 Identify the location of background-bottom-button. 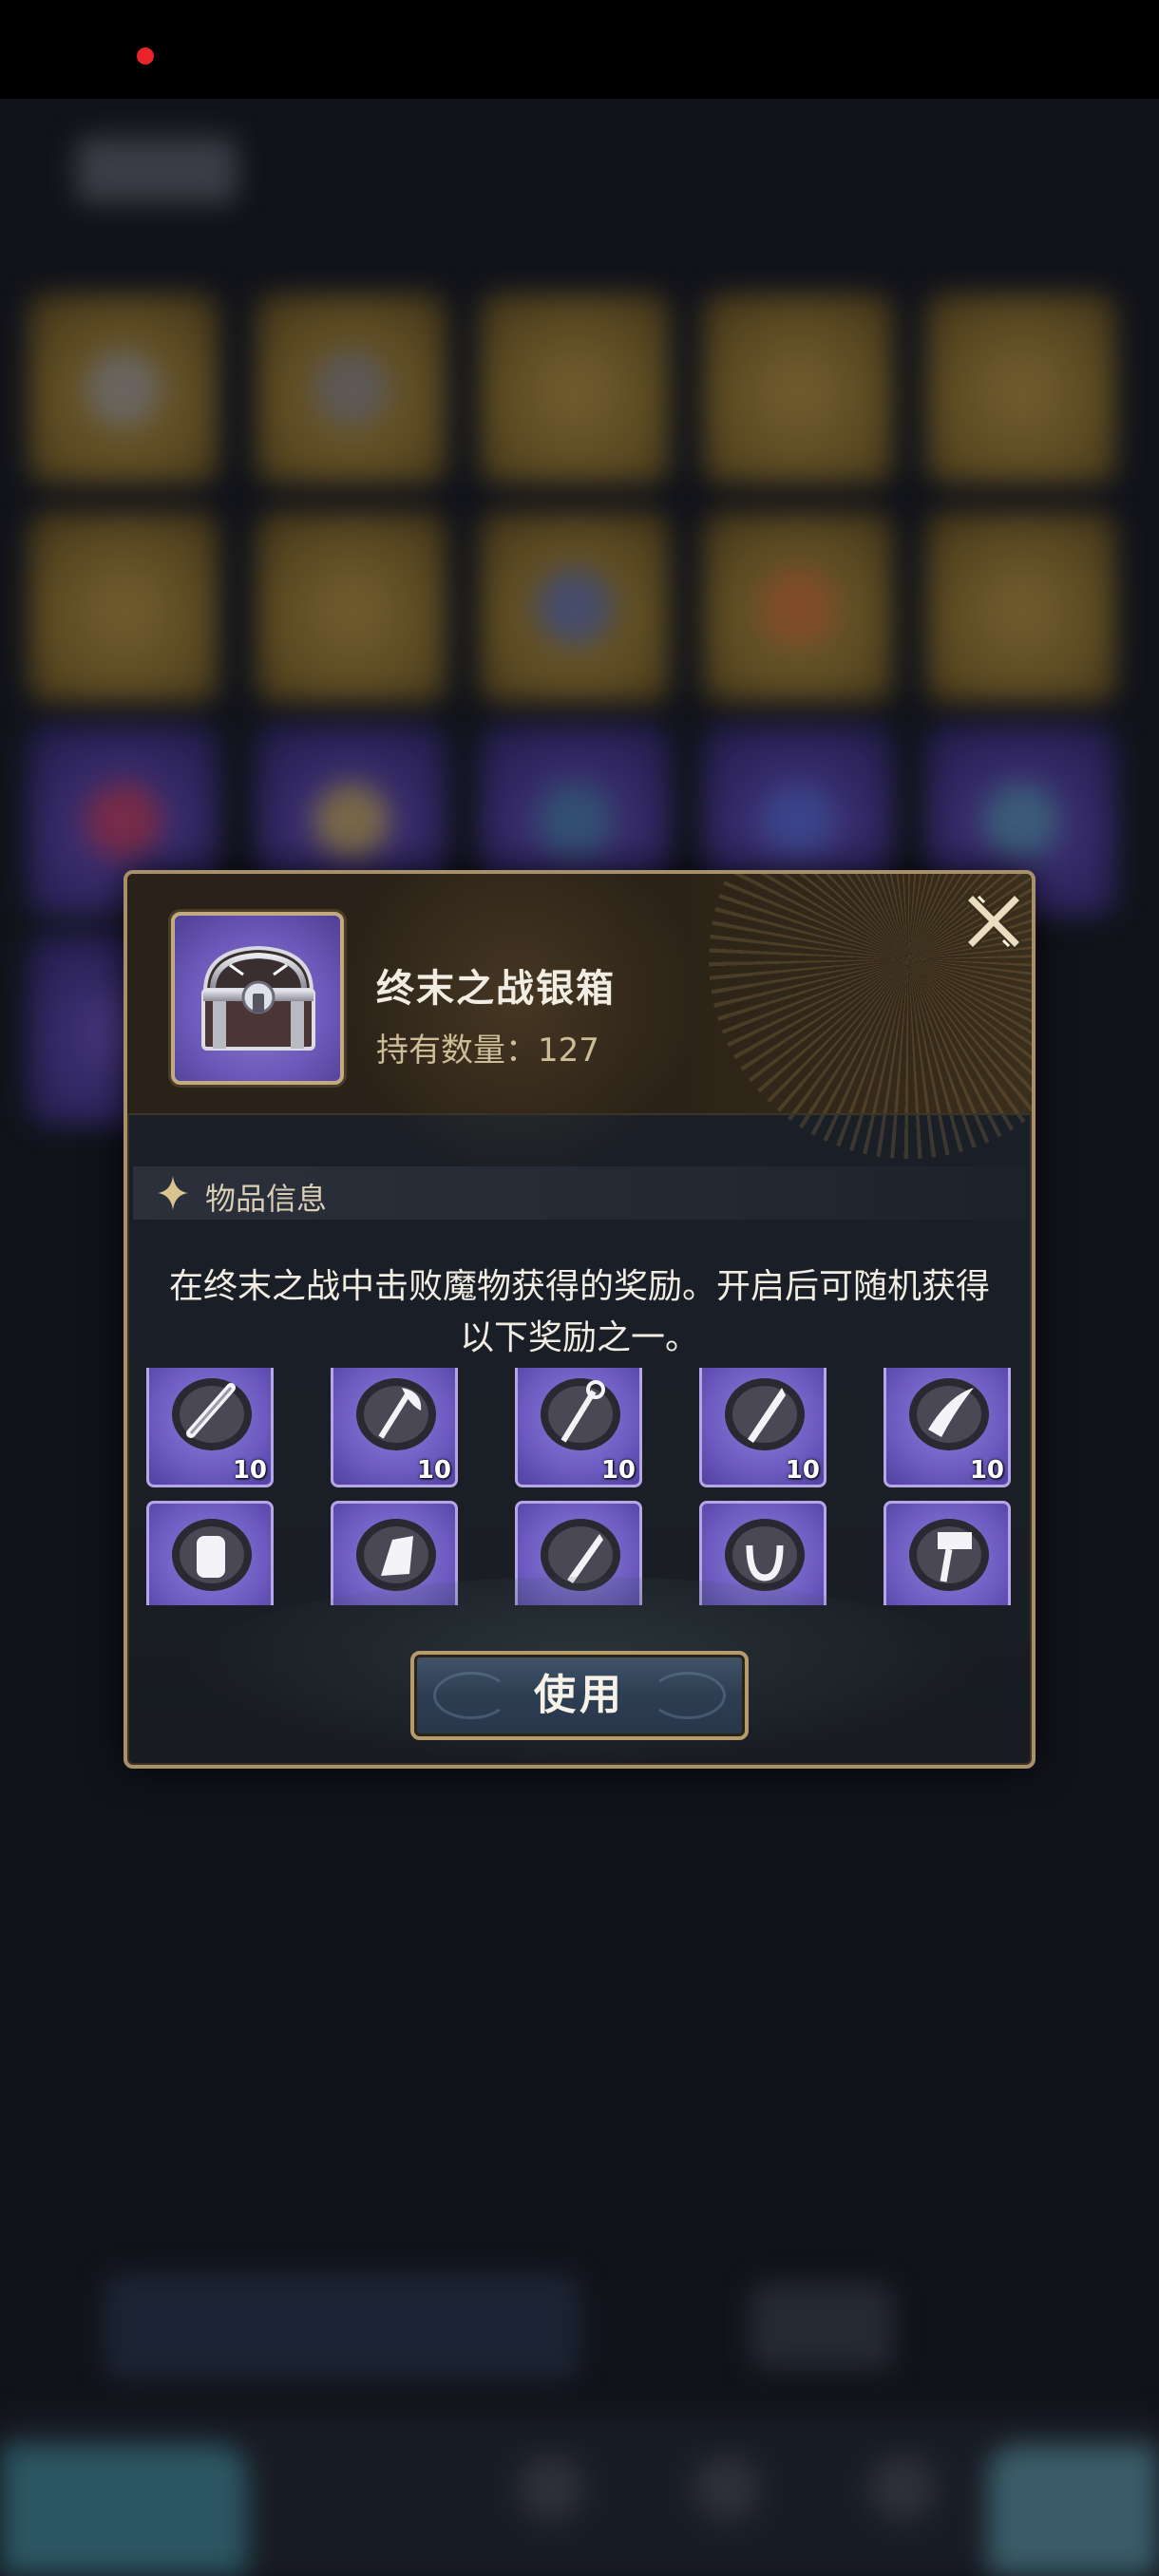
(821, 2326).